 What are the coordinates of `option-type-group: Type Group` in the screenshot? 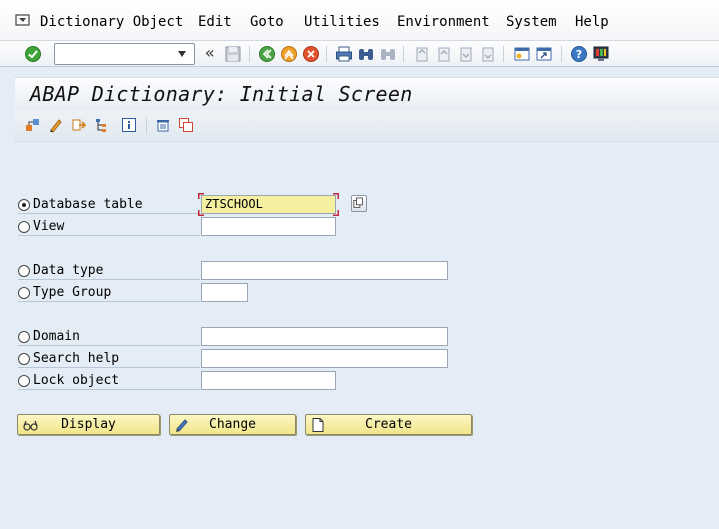 It's located at (109, 293).